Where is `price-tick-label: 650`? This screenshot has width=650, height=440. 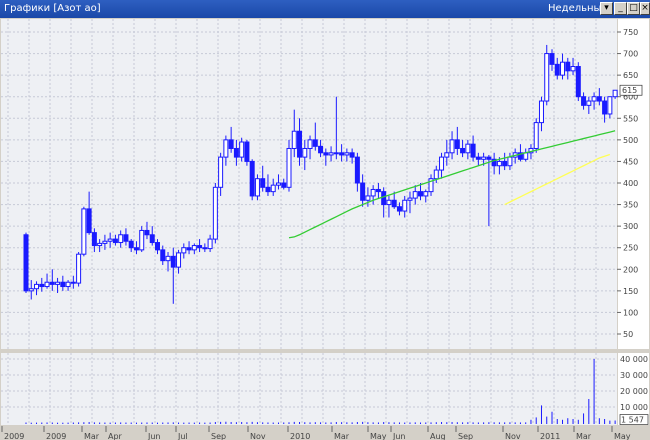
price-tick-label: 650 is located at coordinates (630, 75).